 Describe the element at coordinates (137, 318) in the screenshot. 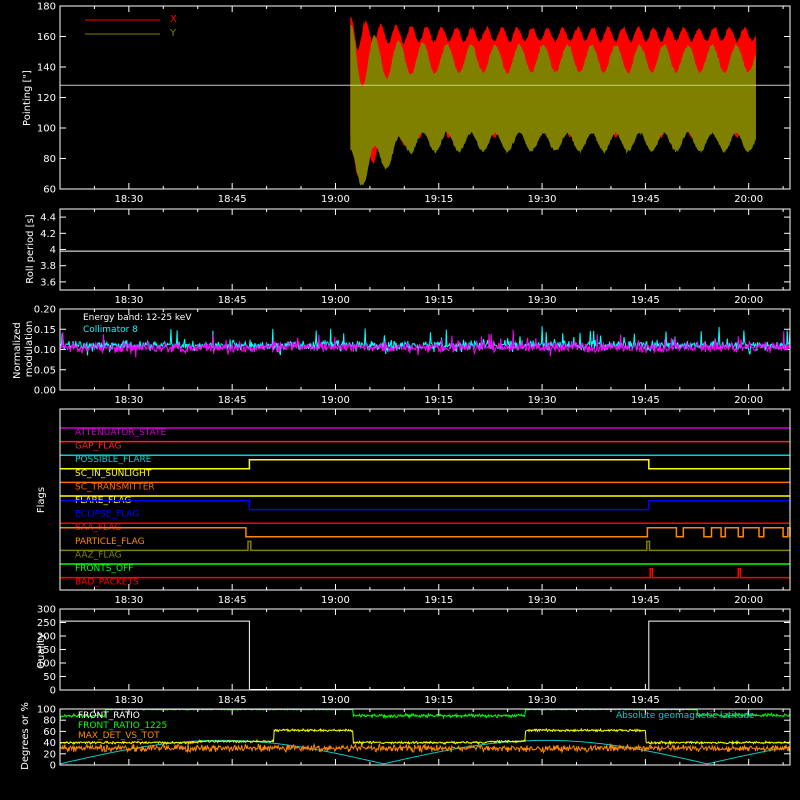

I see `energy-band-annotation: Energy band: 12-25 keV` at that location.